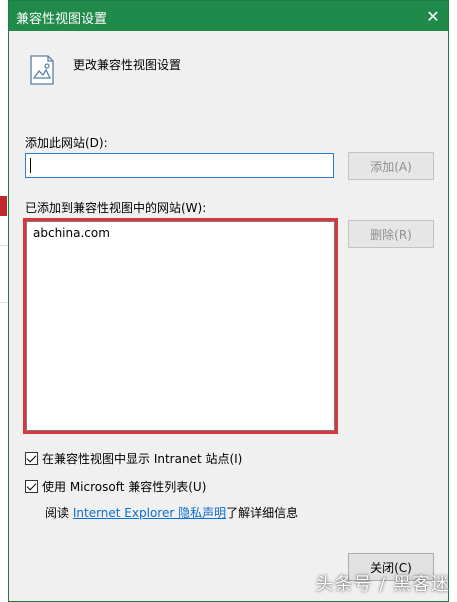 This screenshot has width=457, height=602. Describe the element at coordinates (124, 487) in the screenshot. I see `microsoft-list-checkbox-label: 使用 Microsoft 兼容性列表(U)` at that location.